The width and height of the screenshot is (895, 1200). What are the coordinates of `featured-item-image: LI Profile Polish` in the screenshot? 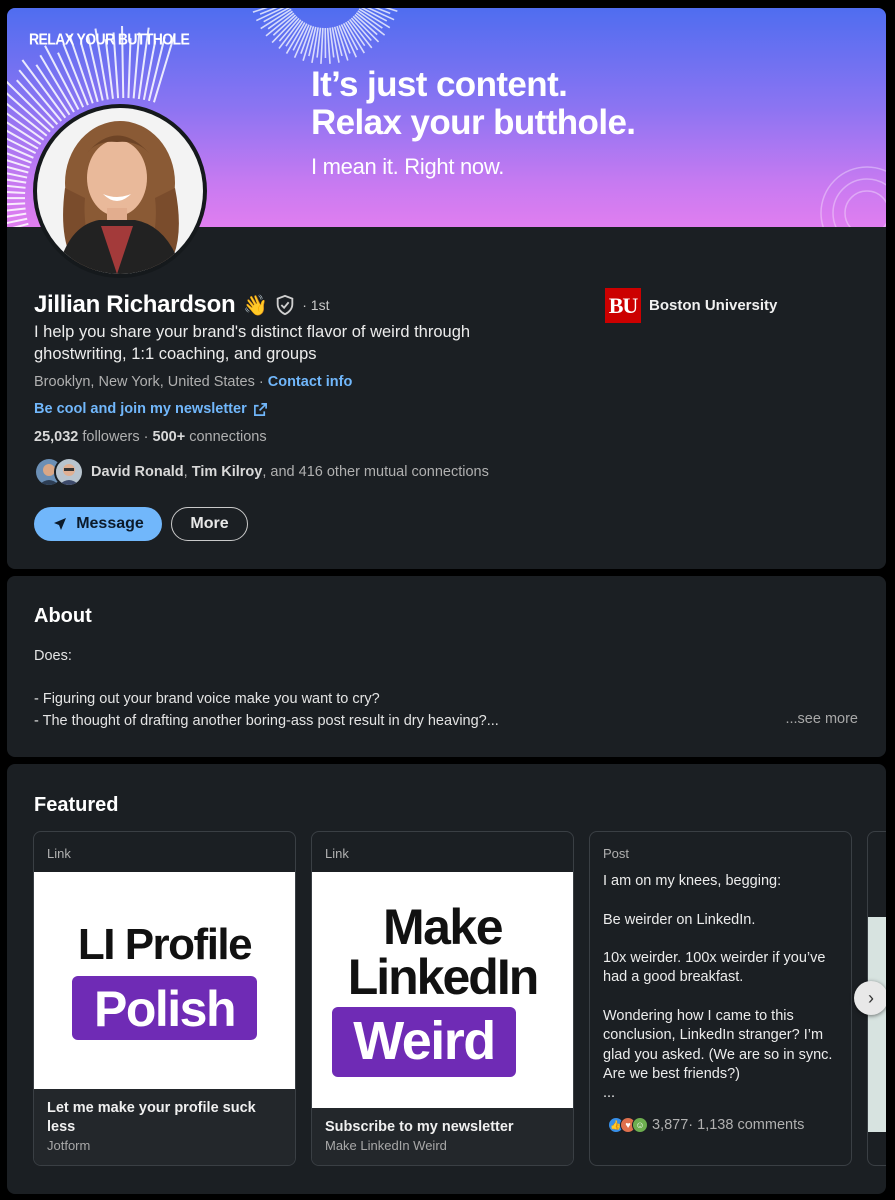 It's located at (164, 980).